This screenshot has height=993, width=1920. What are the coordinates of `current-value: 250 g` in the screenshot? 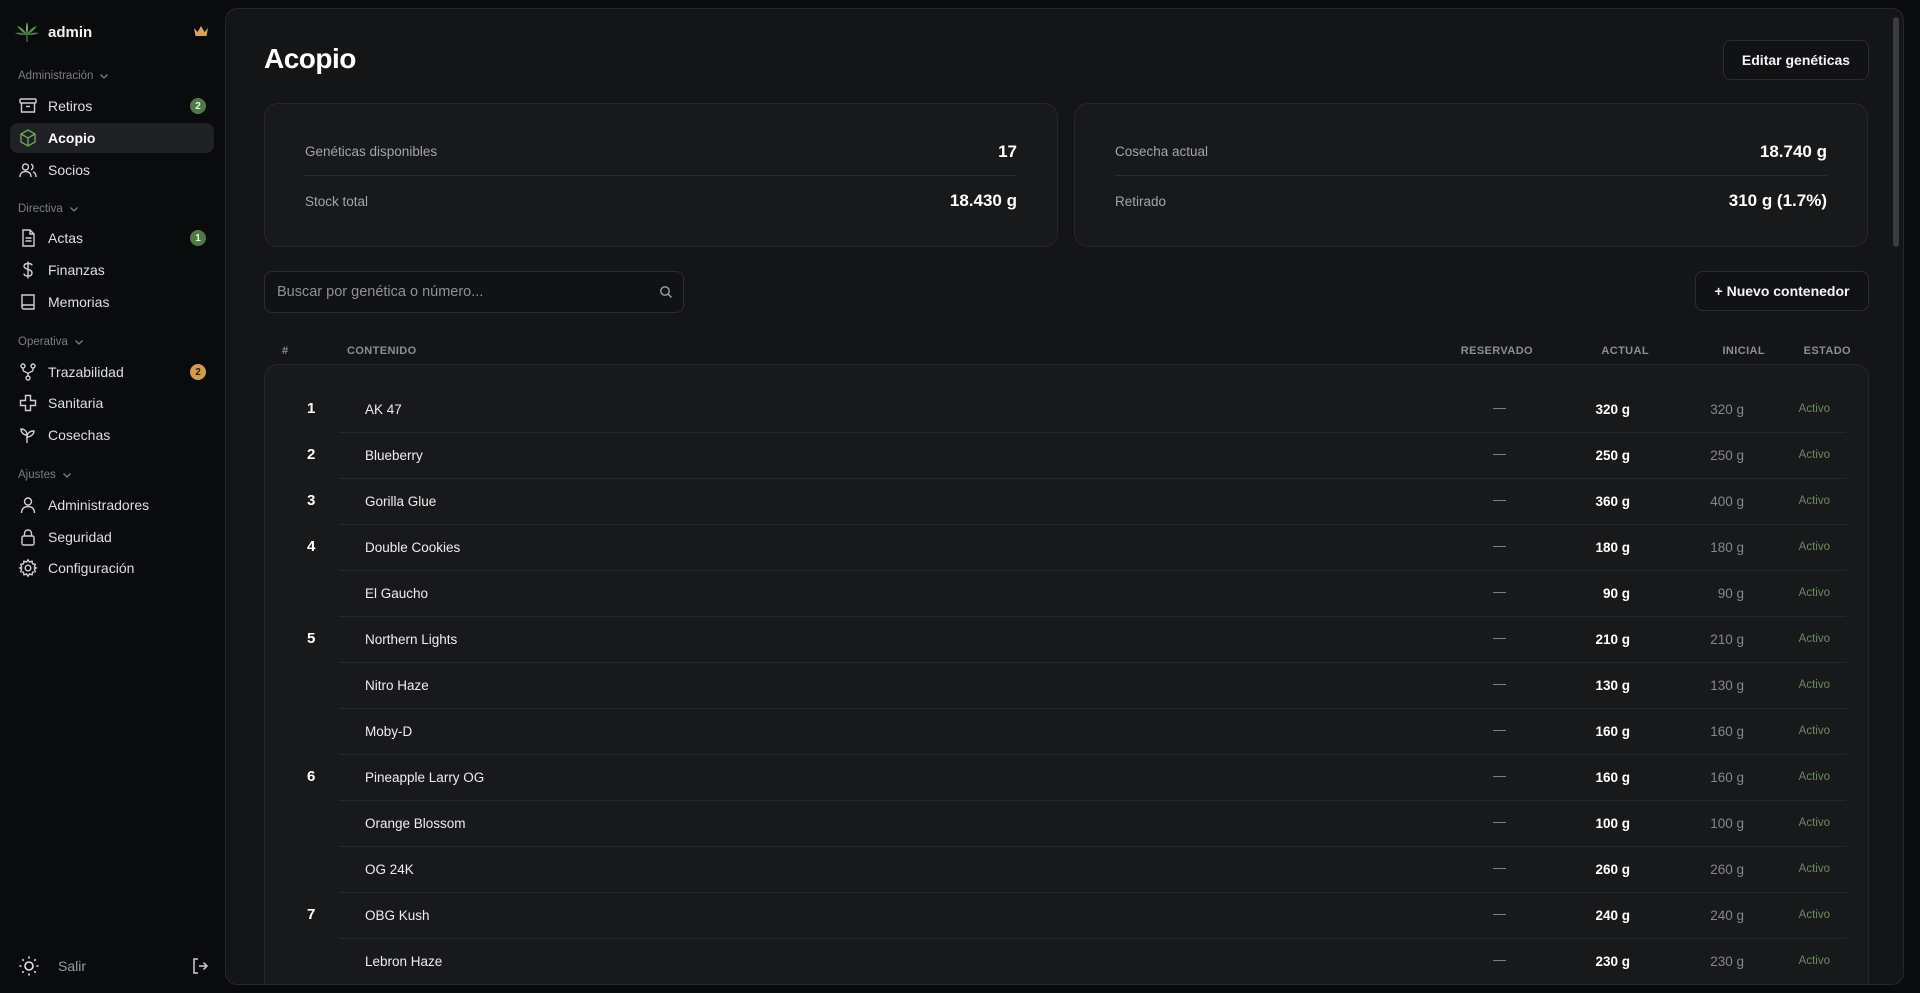 It's located at (1612, 455).